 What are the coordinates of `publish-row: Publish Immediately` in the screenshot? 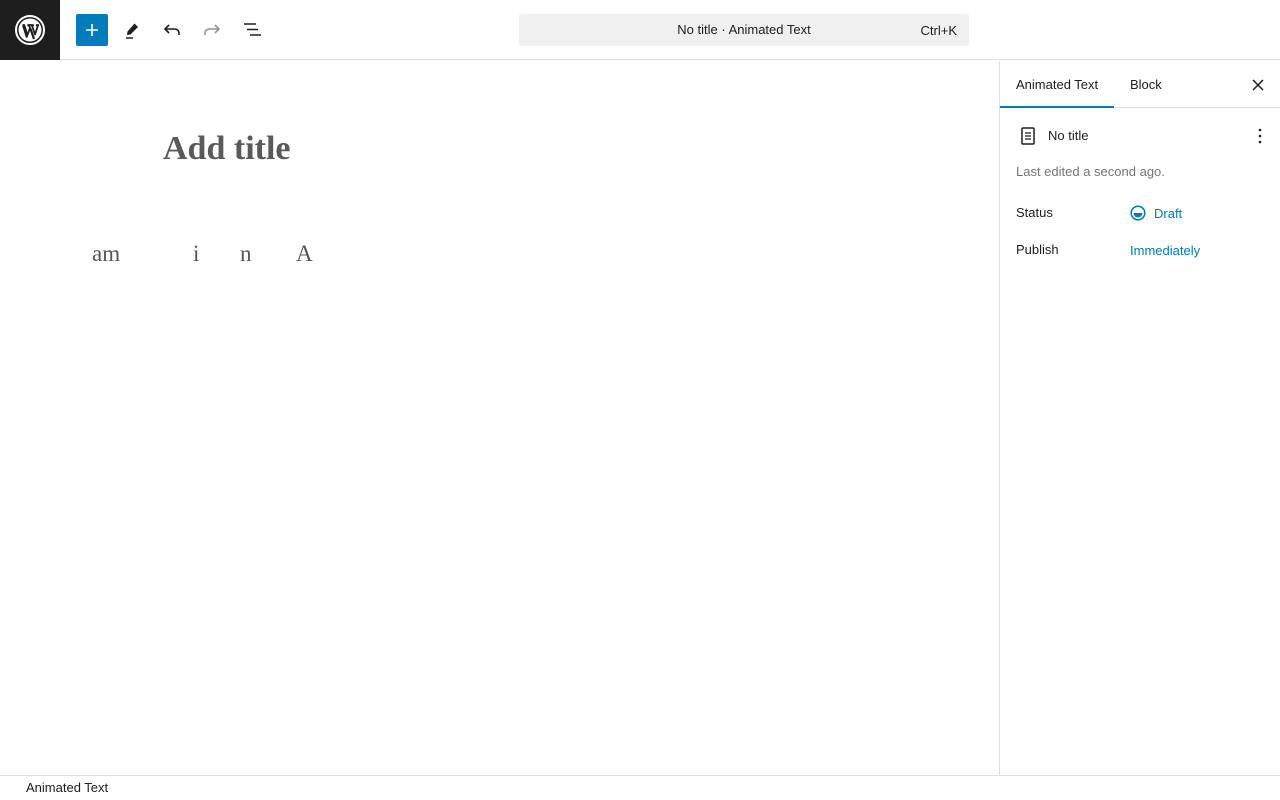 It's located at (1144, 252).